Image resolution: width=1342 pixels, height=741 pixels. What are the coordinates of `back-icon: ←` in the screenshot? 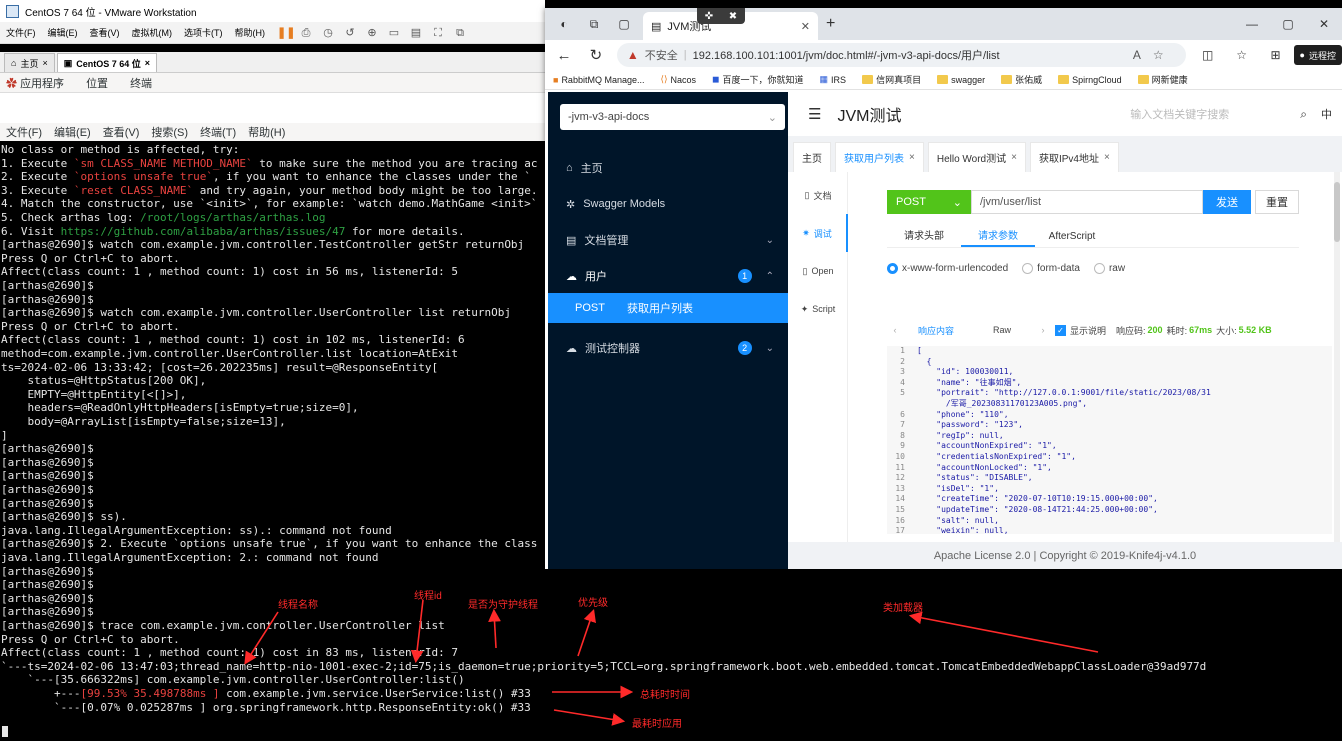 It's located at (564, 55).